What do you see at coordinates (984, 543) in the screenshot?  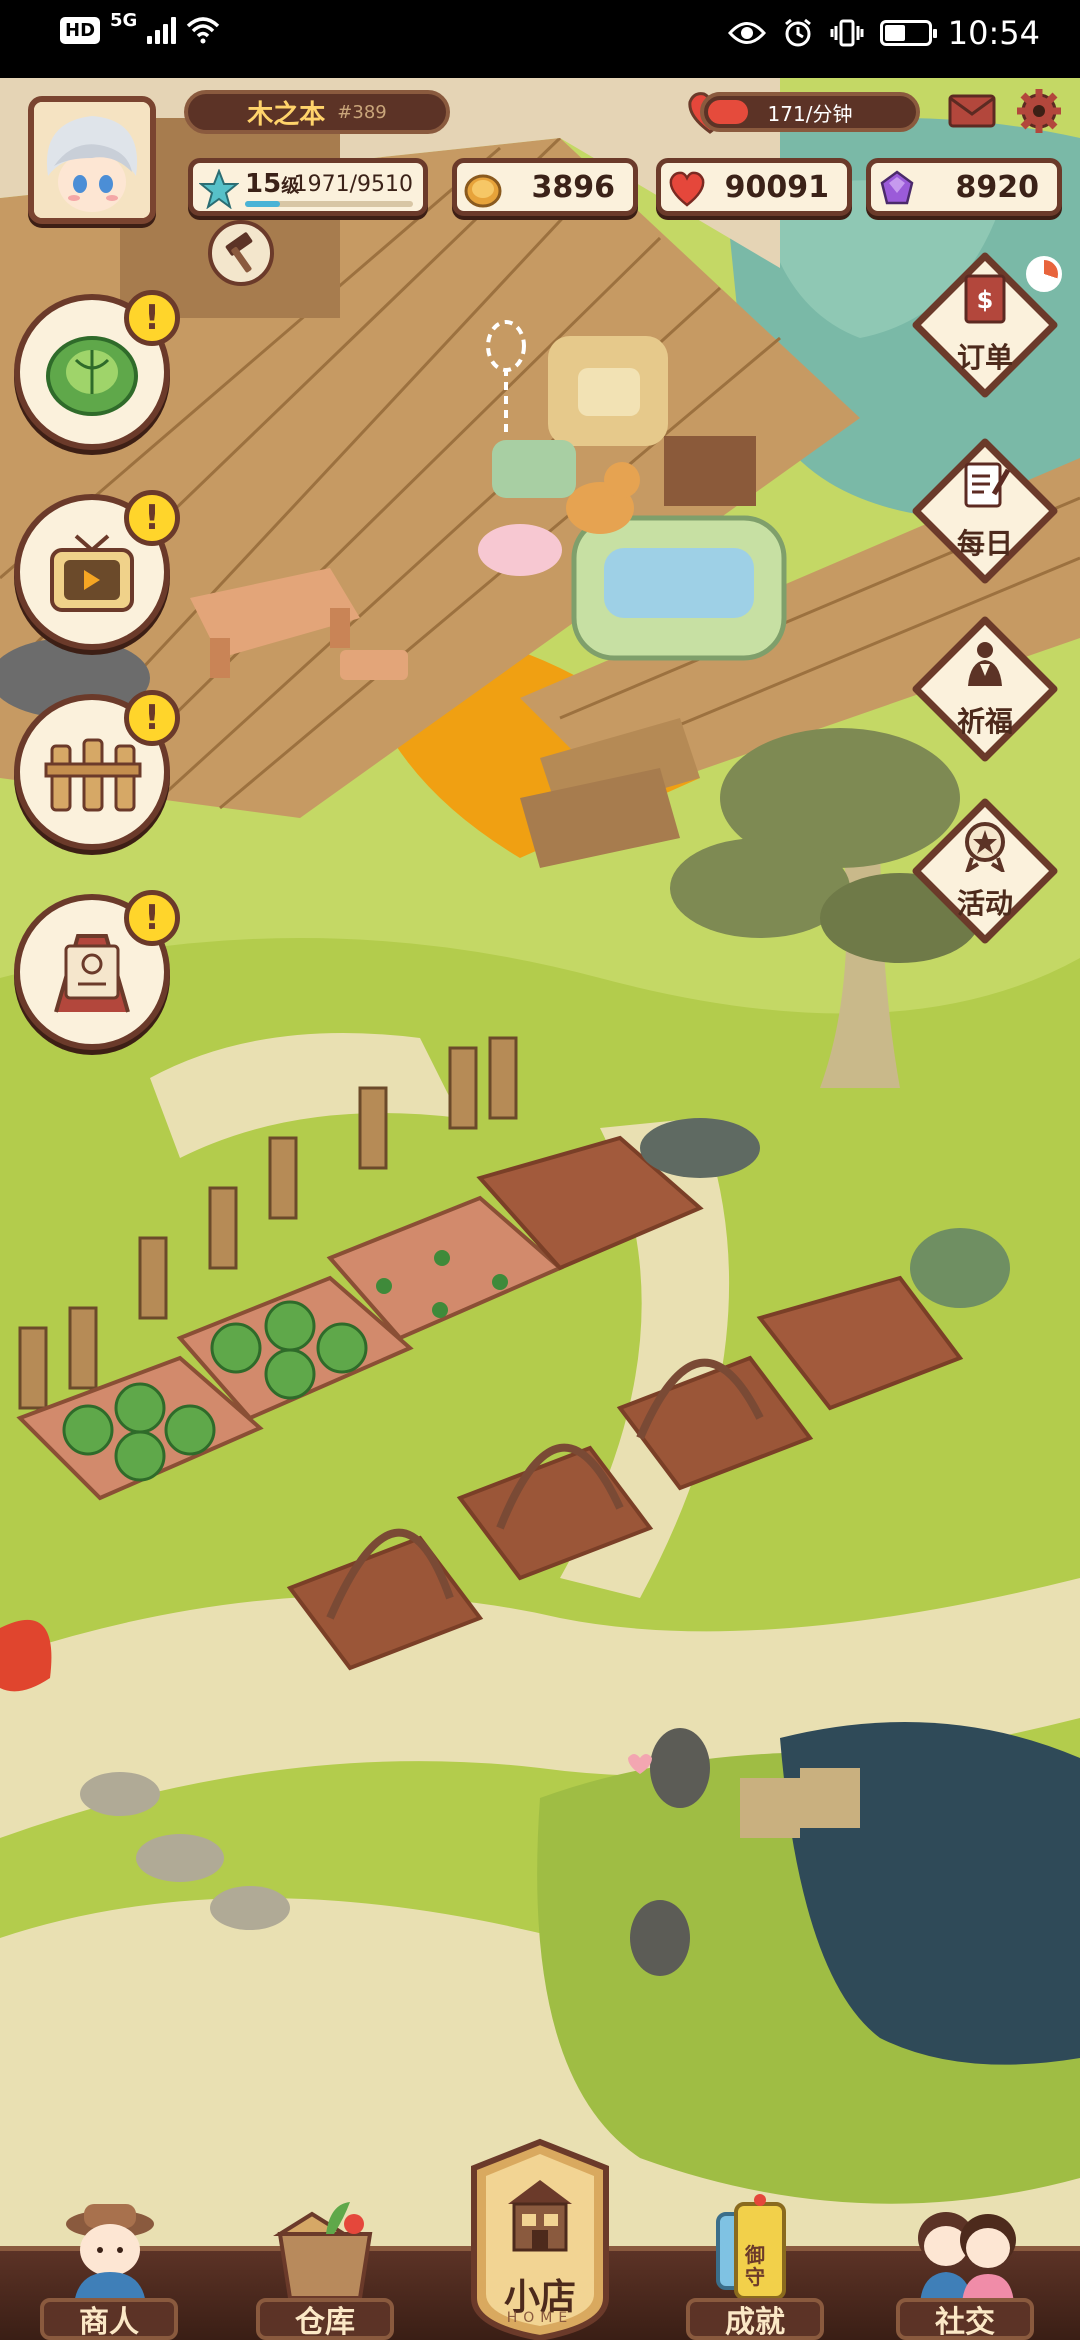 I see `daily-label: 每日` at bounding box center [984, 543].